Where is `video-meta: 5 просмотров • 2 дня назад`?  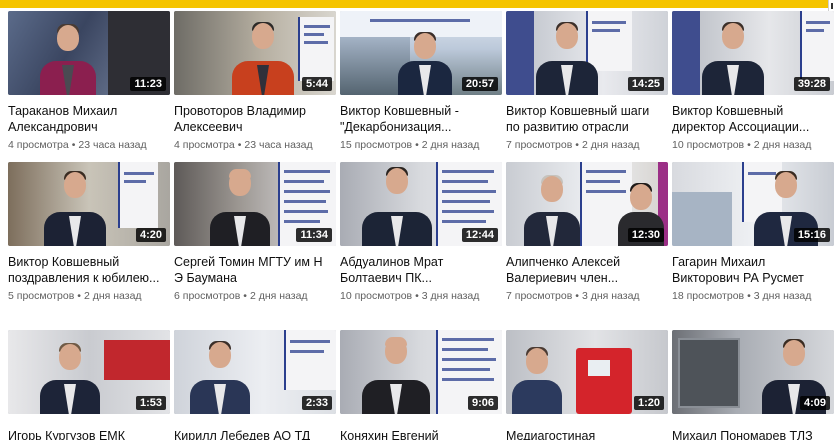 video-meta: 5 просмотров • 2 дня назад is located at coordinates (75, 296).